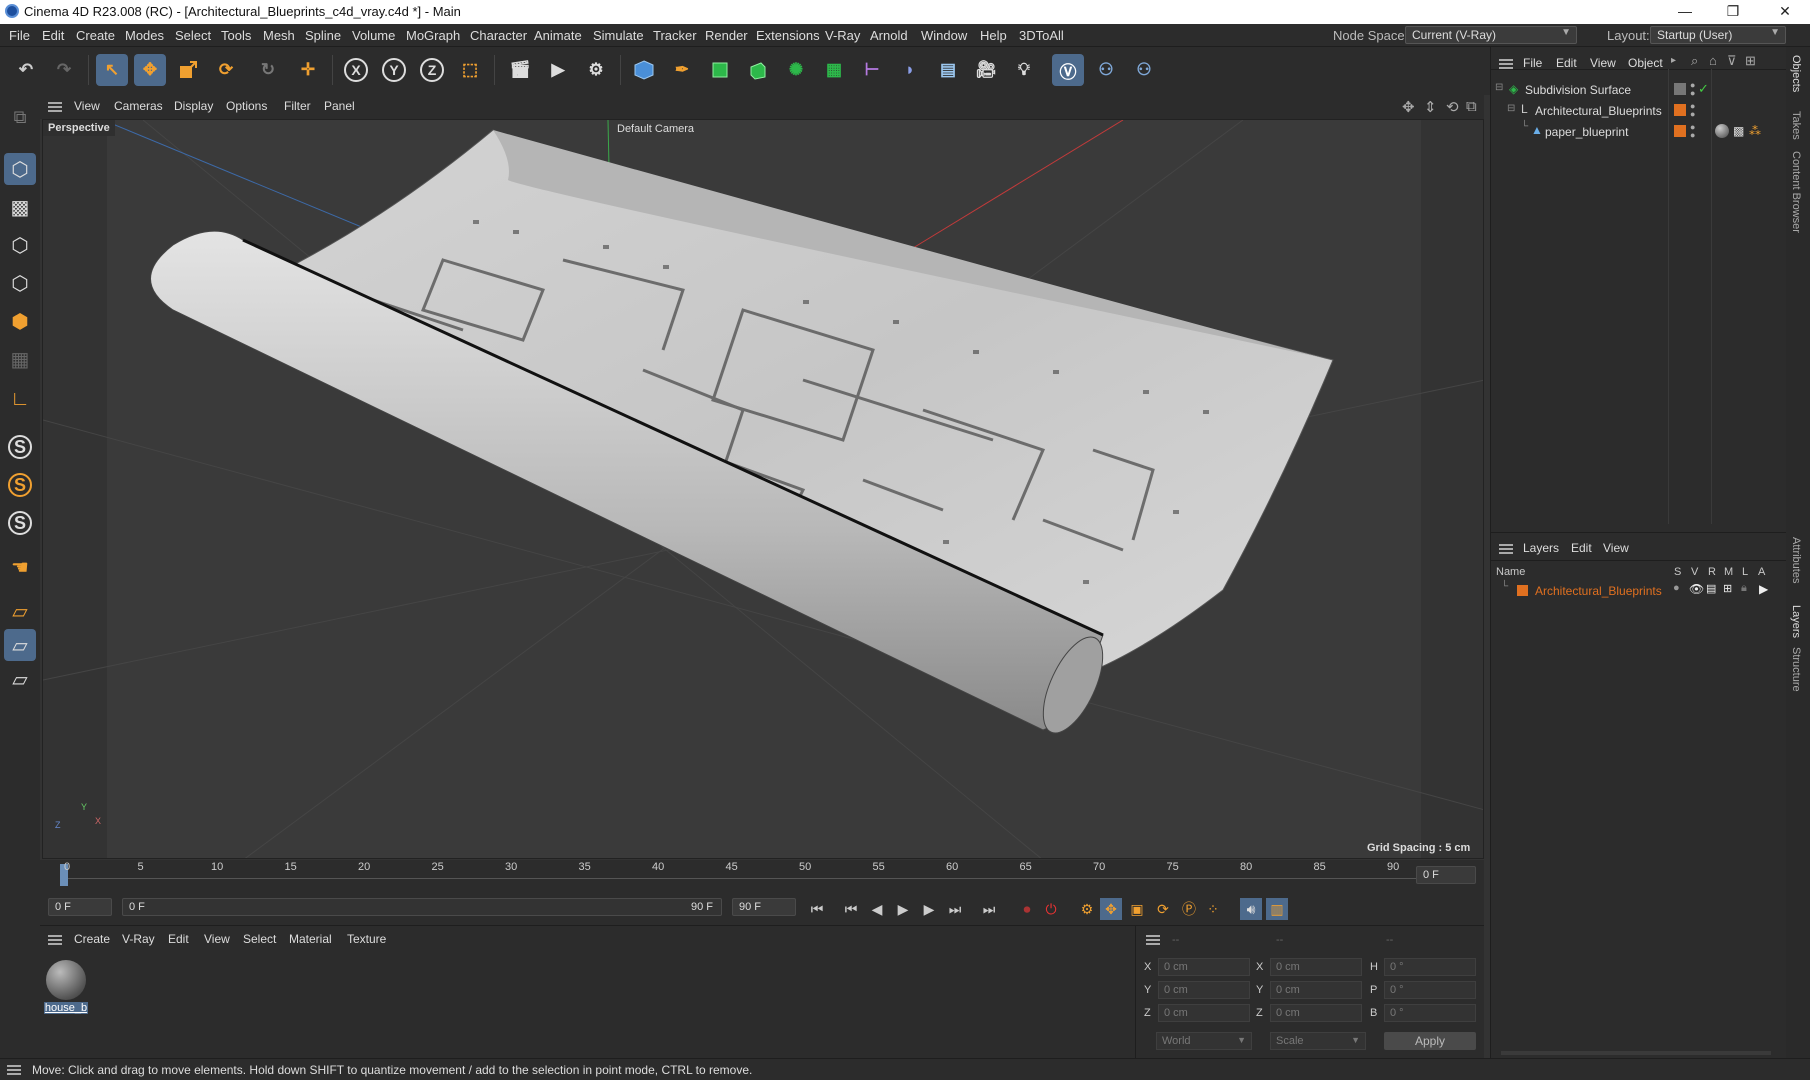  I want to click on coord-pos-x-field: 0 cm, so click(1204, 967).